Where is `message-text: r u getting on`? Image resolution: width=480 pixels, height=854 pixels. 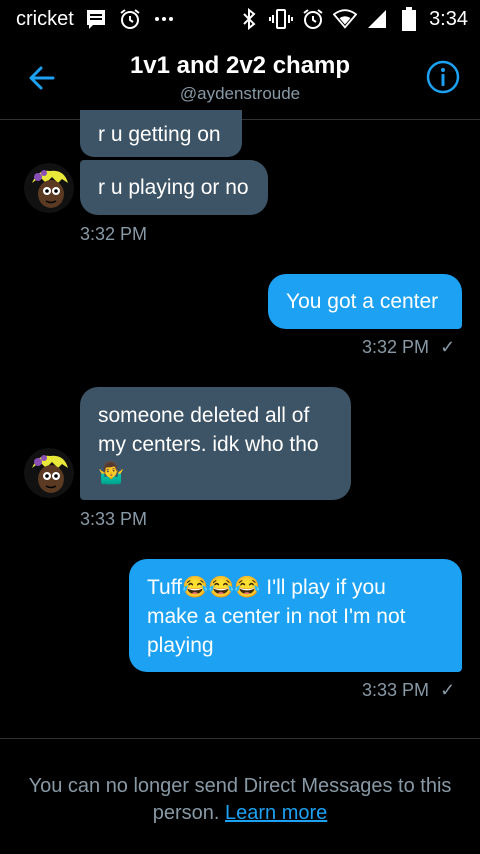 message-text: r u getting on is located at coordinates (159, 134).